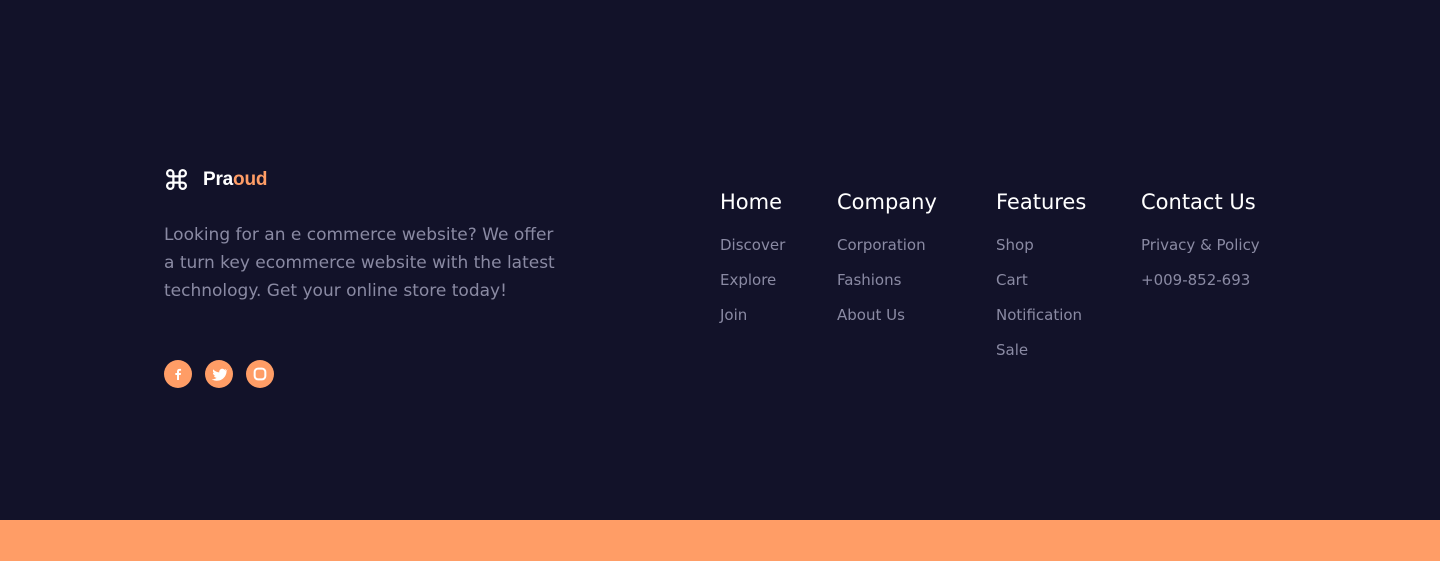 The width and height of the screenshot is (1440, 561). I want to click on facebook-link, so click(178, 374).